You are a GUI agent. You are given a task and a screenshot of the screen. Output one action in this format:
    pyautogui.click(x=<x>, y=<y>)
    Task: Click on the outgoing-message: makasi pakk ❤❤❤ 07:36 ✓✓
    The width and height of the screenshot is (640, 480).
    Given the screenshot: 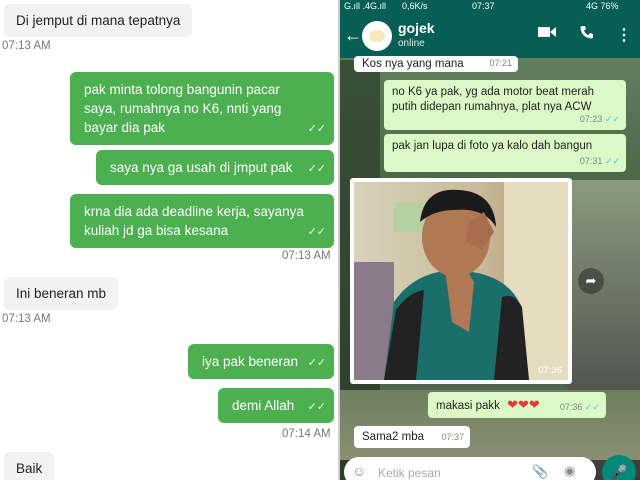 What is the action you would take?
    pyautogui.click(x=517, y=405)
    